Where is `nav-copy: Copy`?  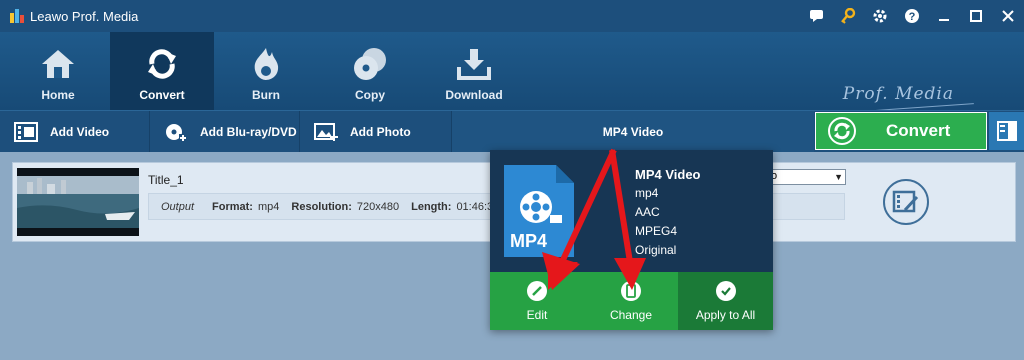 nav-copy: Copy is located at coordinates (370, 71).